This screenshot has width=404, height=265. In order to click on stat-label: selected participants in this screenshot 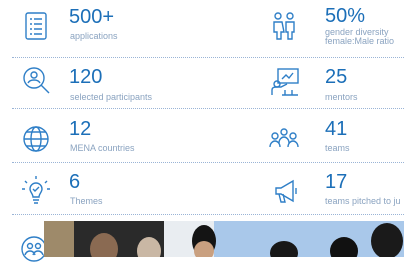, I will do `click(111, 97)`.